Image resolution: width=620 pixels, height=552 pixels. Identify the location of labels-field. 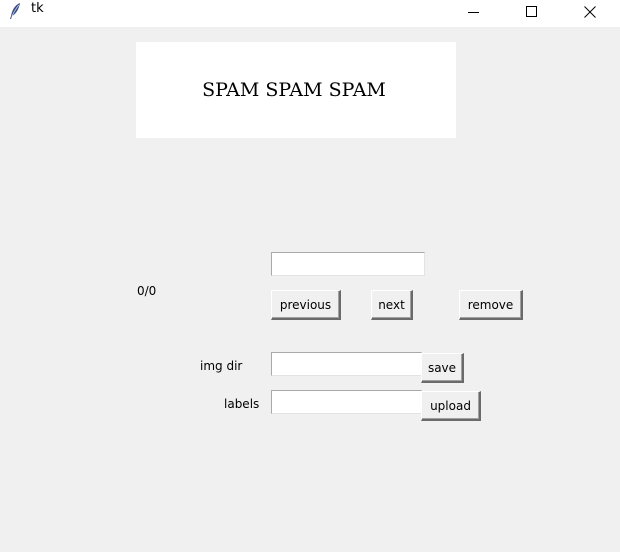
(346, 402).